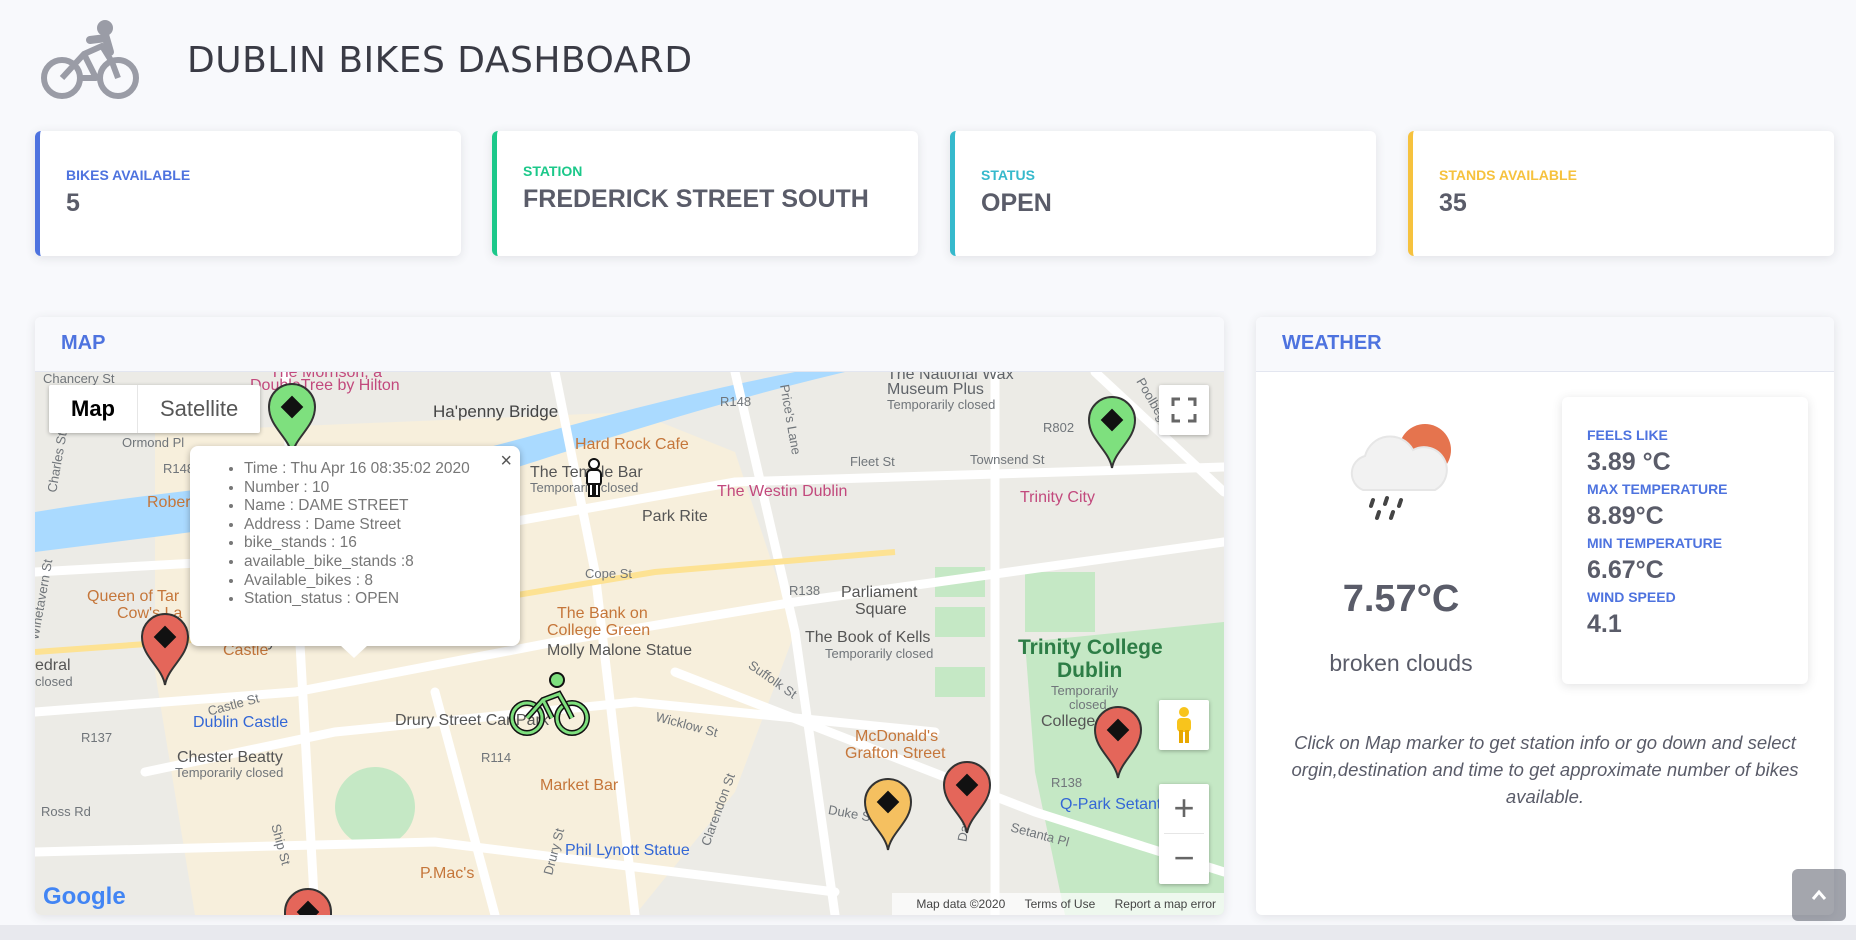 This screenshot has height=940, width=1856. What do you see at coordinates (1184, 859) in the screenshot?
I see `zoom-out-button: −` at bounding box center [1184, 859].